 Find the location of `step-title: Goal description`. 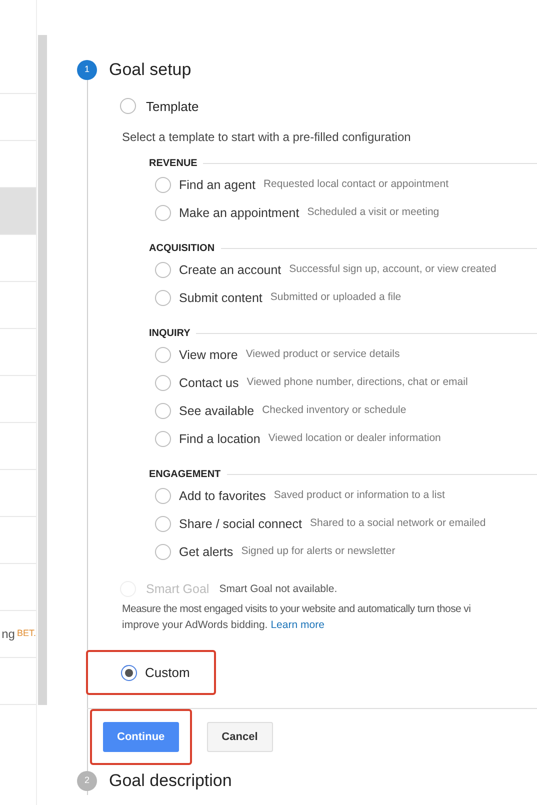

step-title: Goal description is located at coordinates (170, 781).